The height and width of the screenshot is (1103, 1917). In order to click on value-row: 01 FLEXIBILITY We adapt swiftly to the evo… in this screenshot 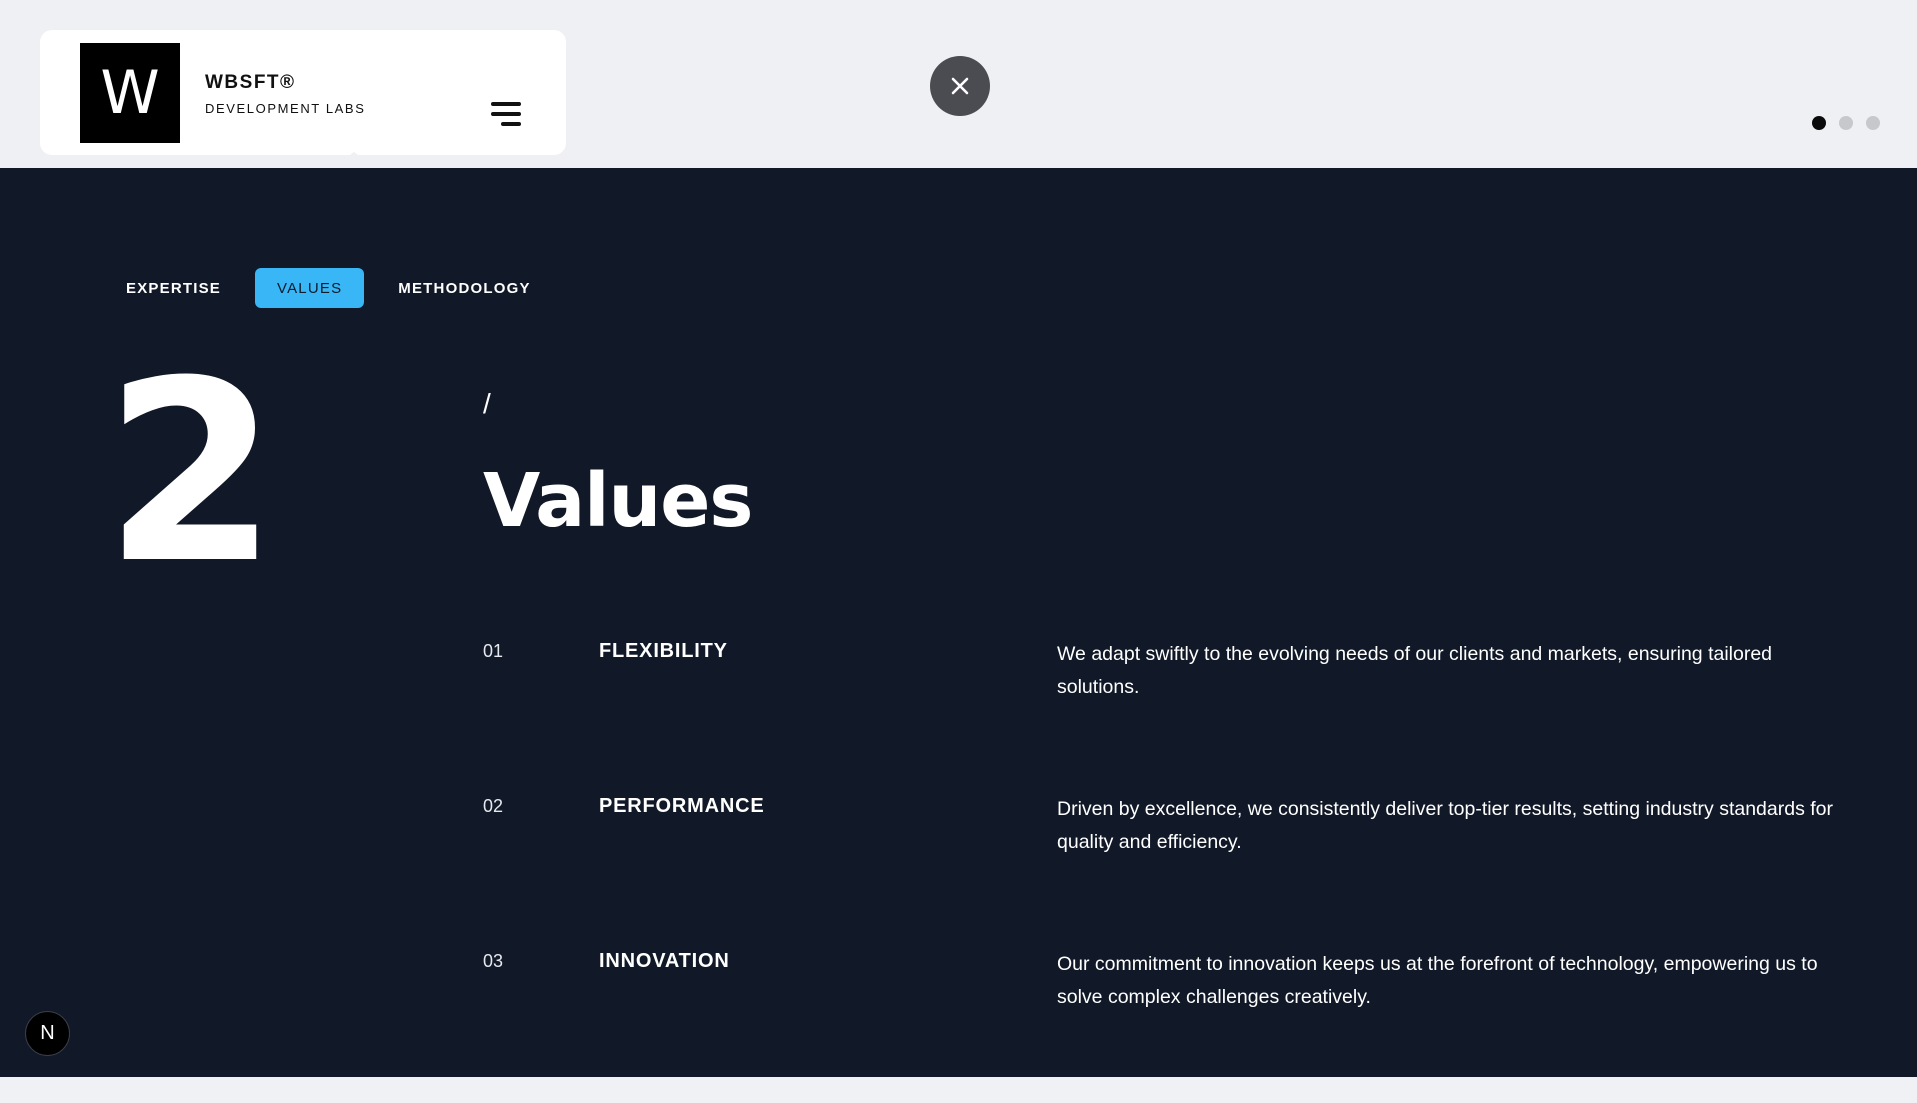, I will do `click(1173, 715)`.